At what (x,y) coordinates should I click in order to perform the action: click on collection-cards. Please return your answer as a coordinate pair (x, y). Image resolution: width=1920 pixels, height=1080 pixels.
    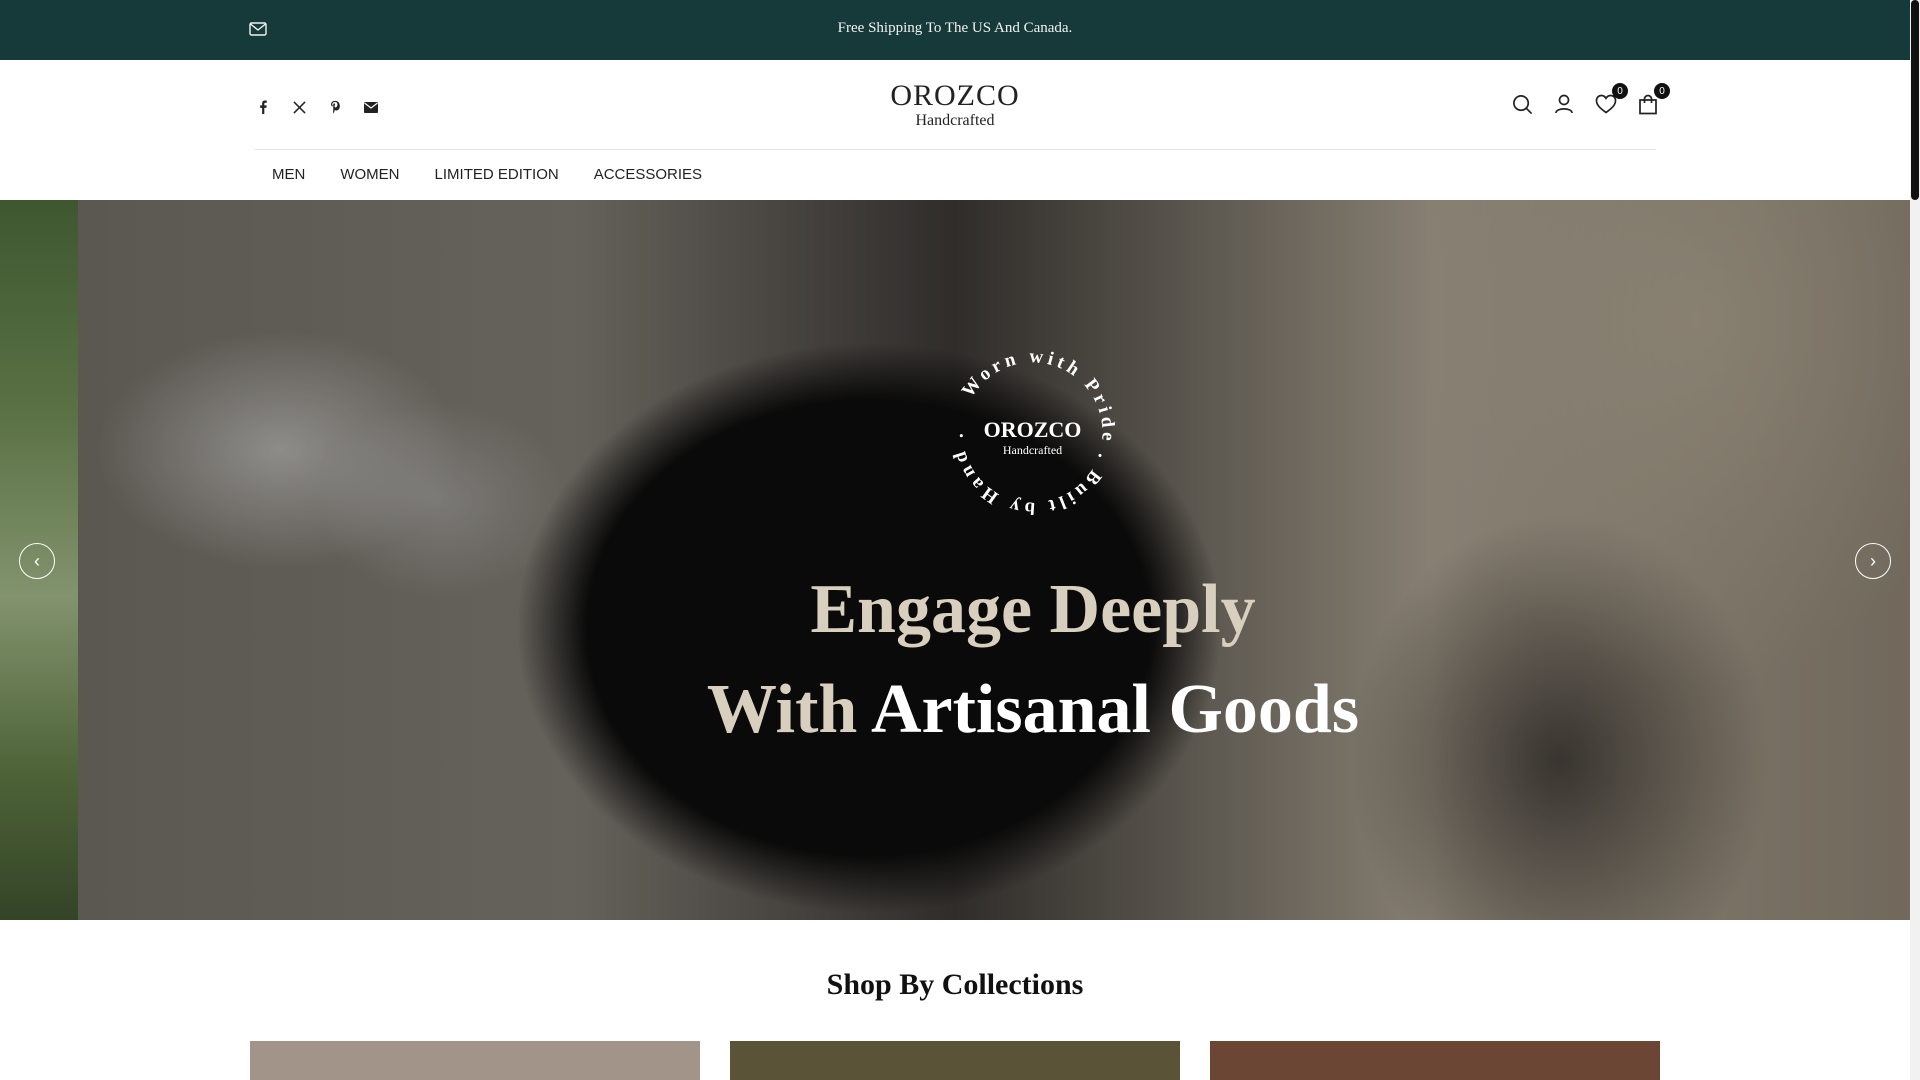
    Looking at the image, I should click on (955, 1060).